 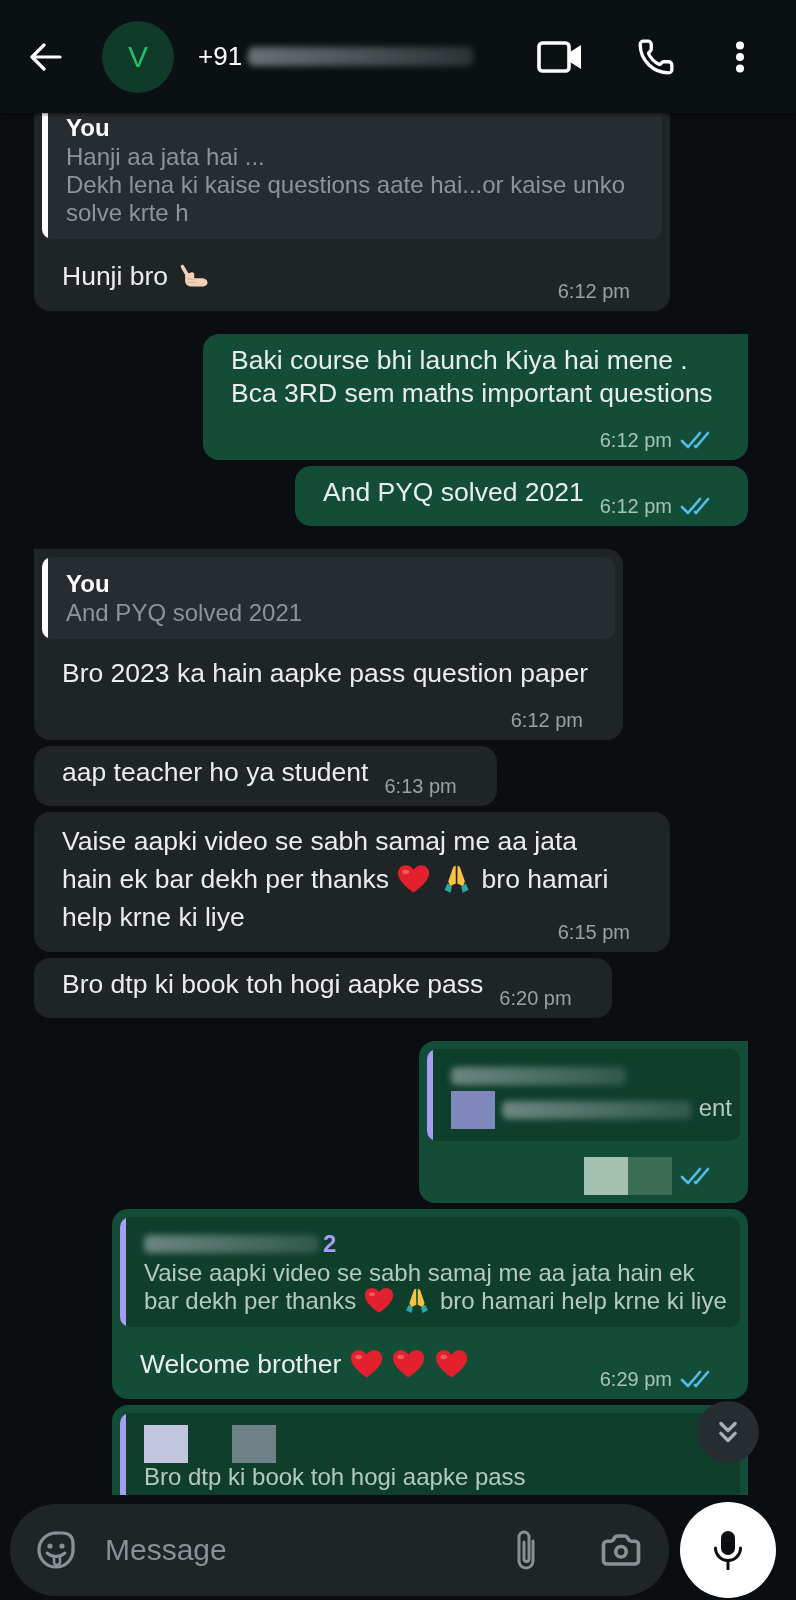 What do you see at coordinates (635, 1379) in the screenshot?
I see `message-time: 6:29 pm` at bounding box center [635, 1379].